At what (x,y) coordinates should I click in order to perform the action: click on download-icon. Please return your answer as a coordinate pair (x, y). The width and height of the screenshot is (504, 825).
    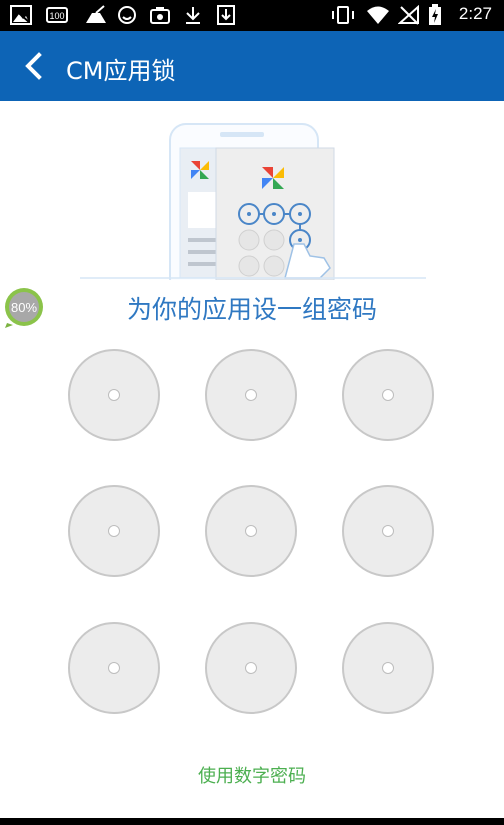
    Looking at the image, I should click on (193, 15).